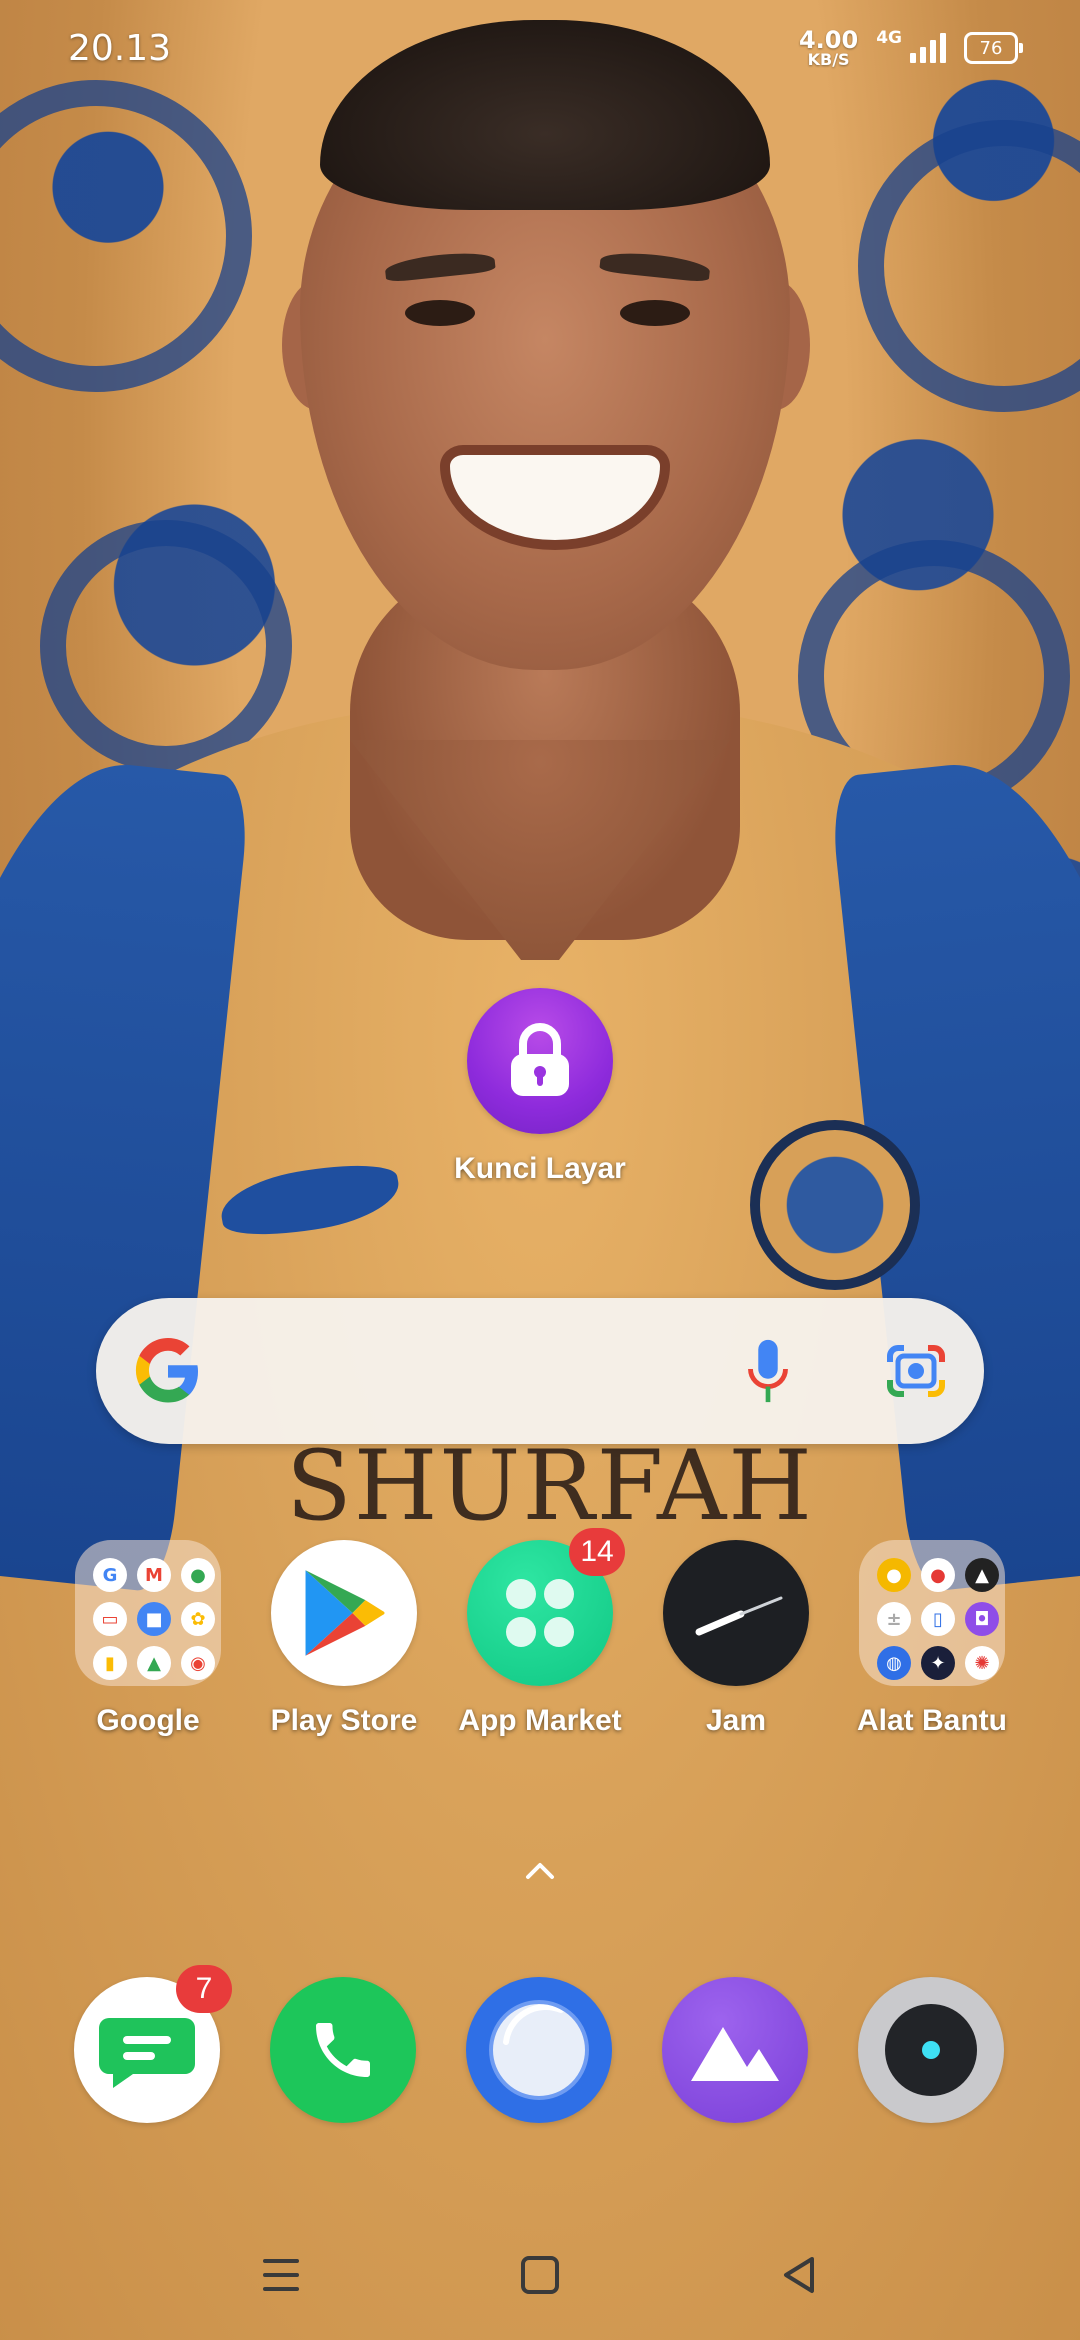 The height and width of the screenshot is (2340, 1080). What do you see at coordinates (110, 1663) in the screenshot?
I see `keep-icon: ▮` at bounding box center [110, 1663].